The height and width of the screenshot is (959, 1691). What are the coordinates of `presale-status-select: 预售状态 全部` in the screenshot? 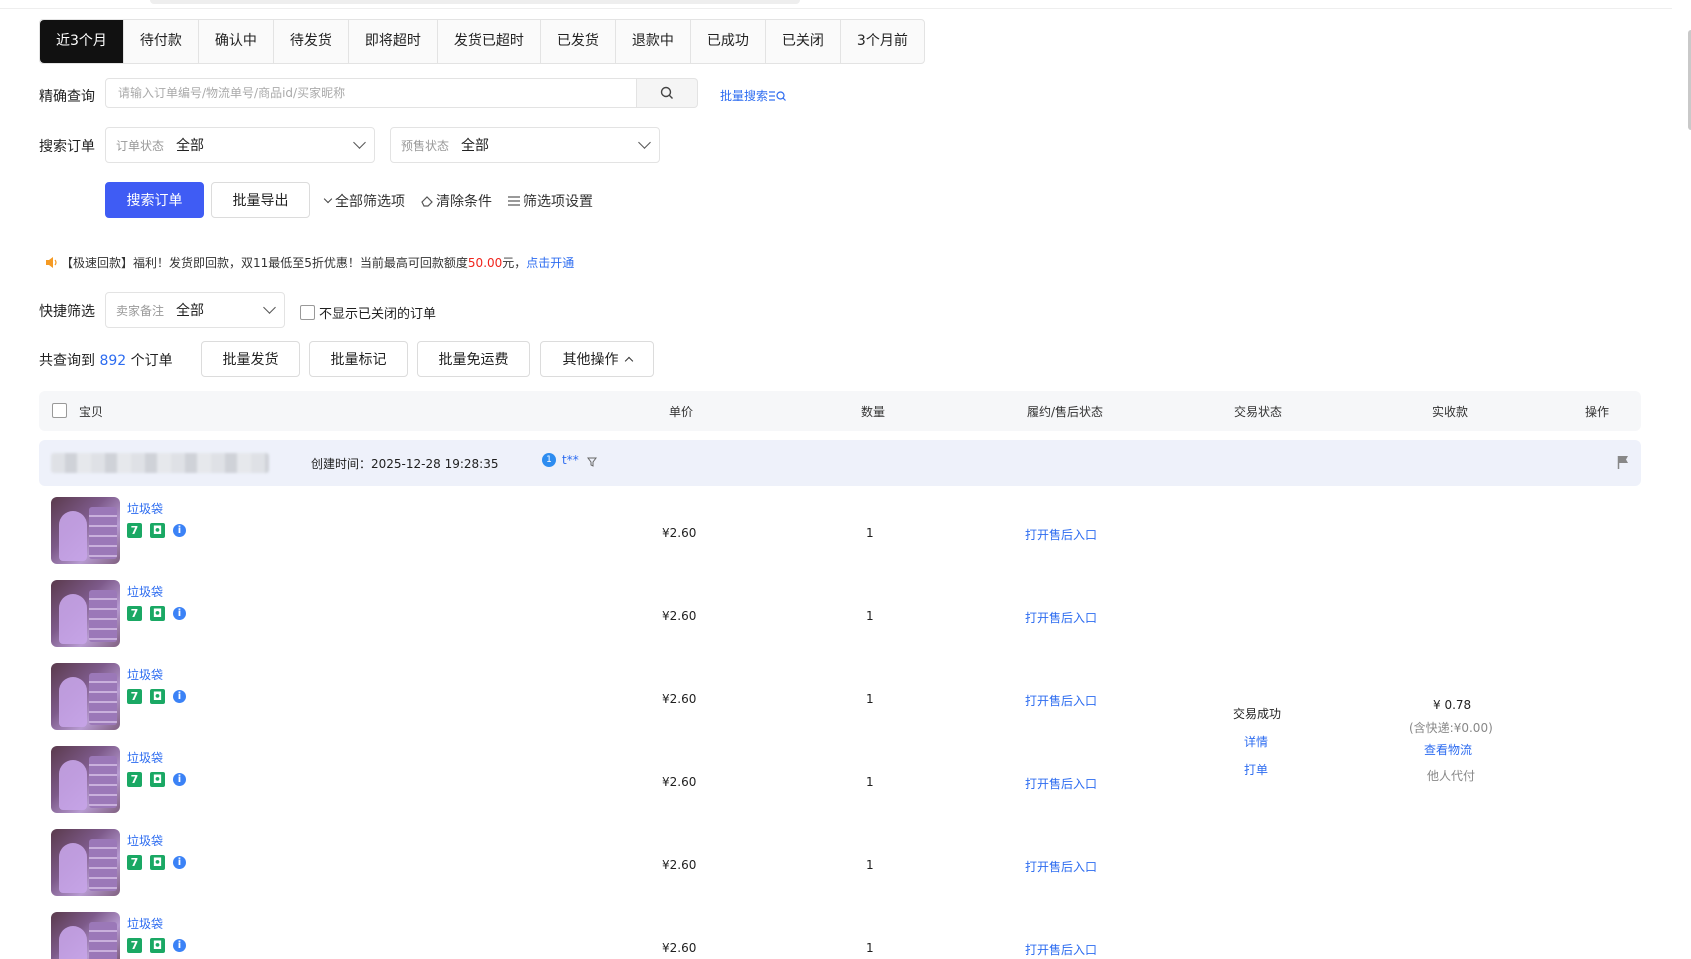 It's located at (525, 145).